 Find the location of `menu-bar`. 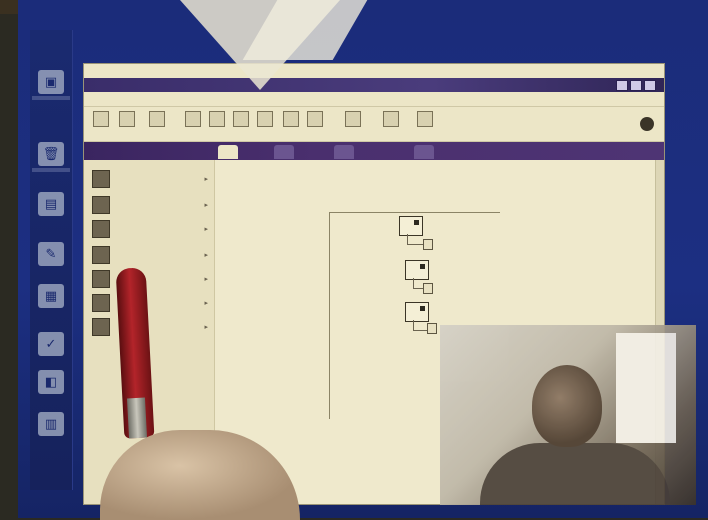

menu-bar is located at coordinates (374, 98).